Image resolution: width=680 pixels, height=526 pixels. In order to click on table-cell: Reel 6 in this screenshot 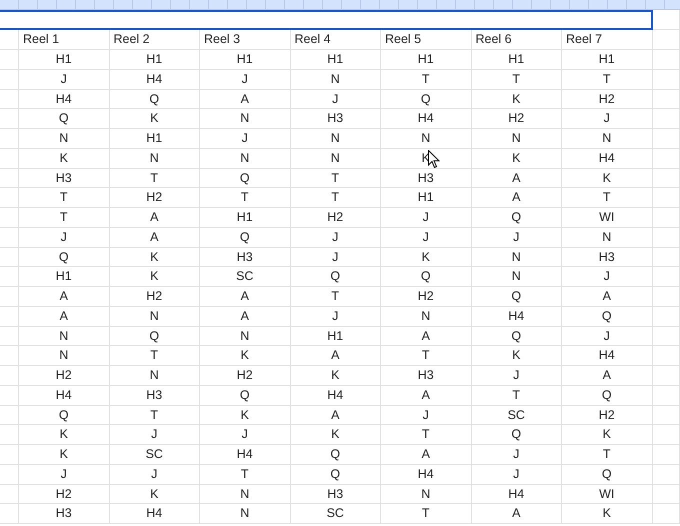, I will do `click(517, 40)`.